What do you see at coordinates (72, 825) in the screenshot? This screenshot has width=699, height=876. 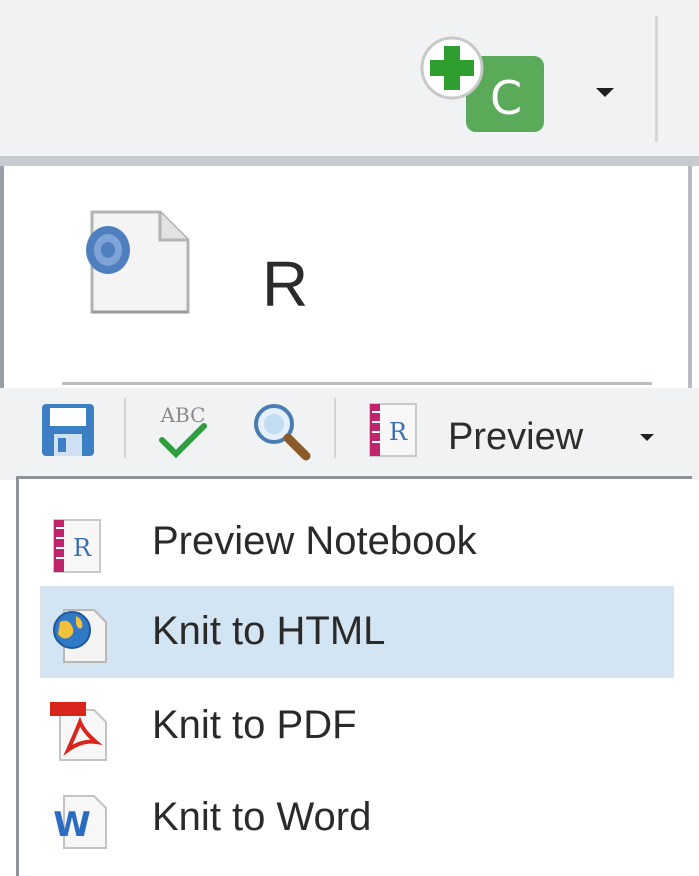 I see `word-letter: W` at bounding box center [72, 825].